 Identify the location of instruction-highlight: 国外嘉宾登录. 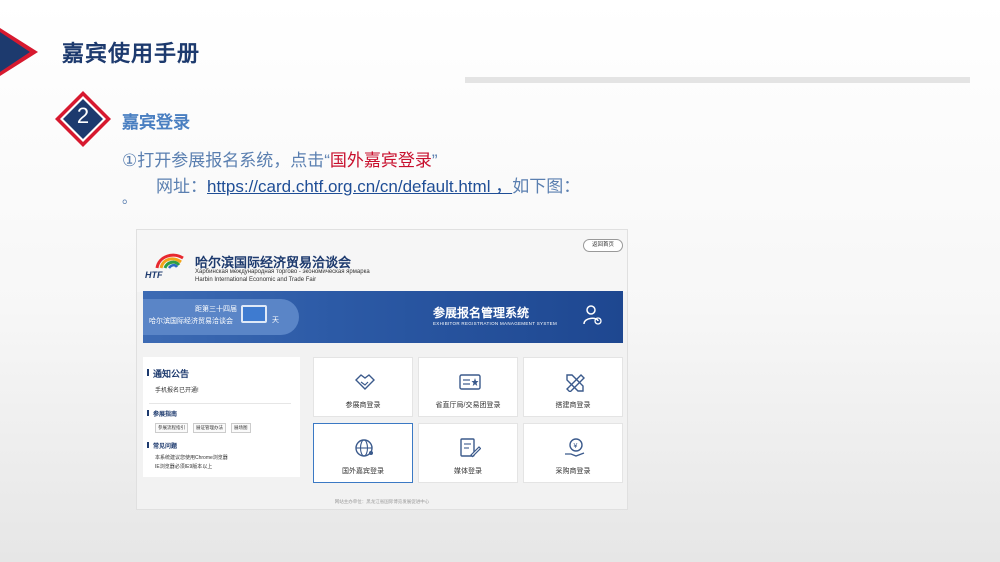
(380, 160).